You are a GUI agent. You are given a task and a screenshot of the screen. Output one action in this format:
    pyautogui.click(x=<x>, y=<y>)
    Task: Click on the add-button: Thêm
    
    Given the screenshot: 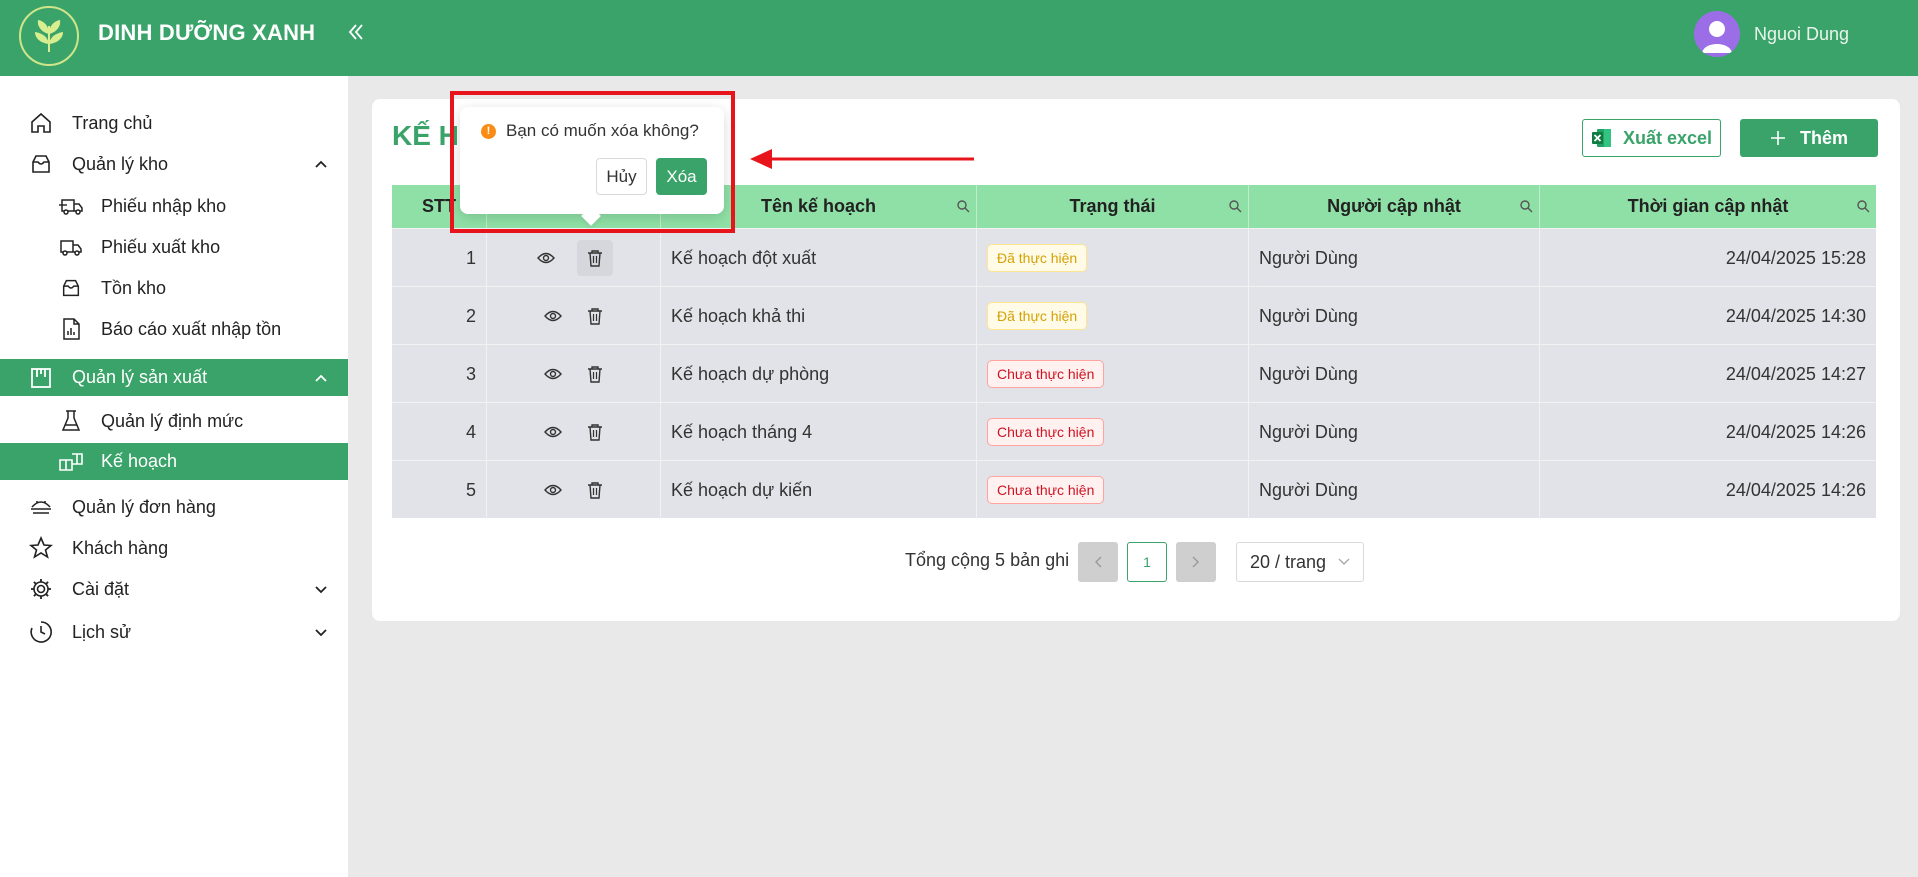 What is the action you would take?
    pyautogui.click(x=1809, y=138)
    